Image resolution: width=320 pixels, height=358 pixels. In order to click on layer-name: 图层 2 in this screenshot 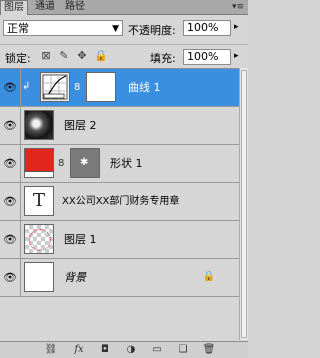, I will do `click(80, 125)`.